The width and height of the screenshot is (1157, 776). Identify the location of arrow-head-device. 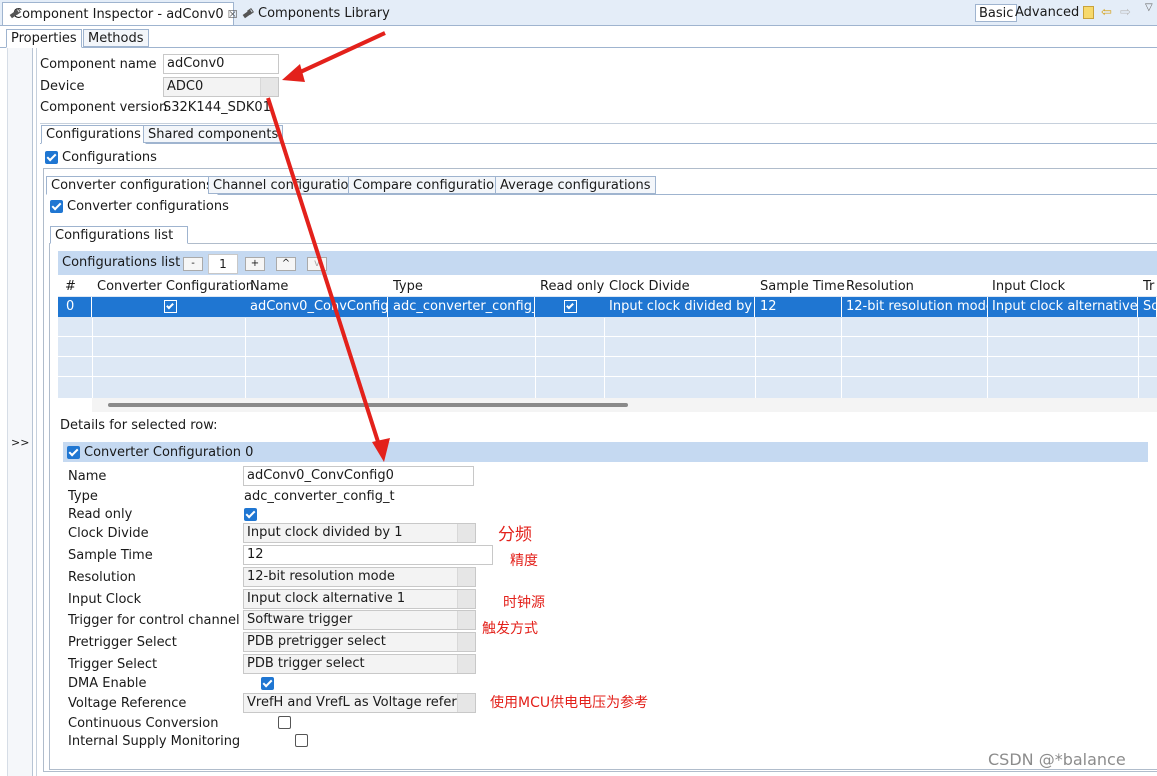
(293, 73).